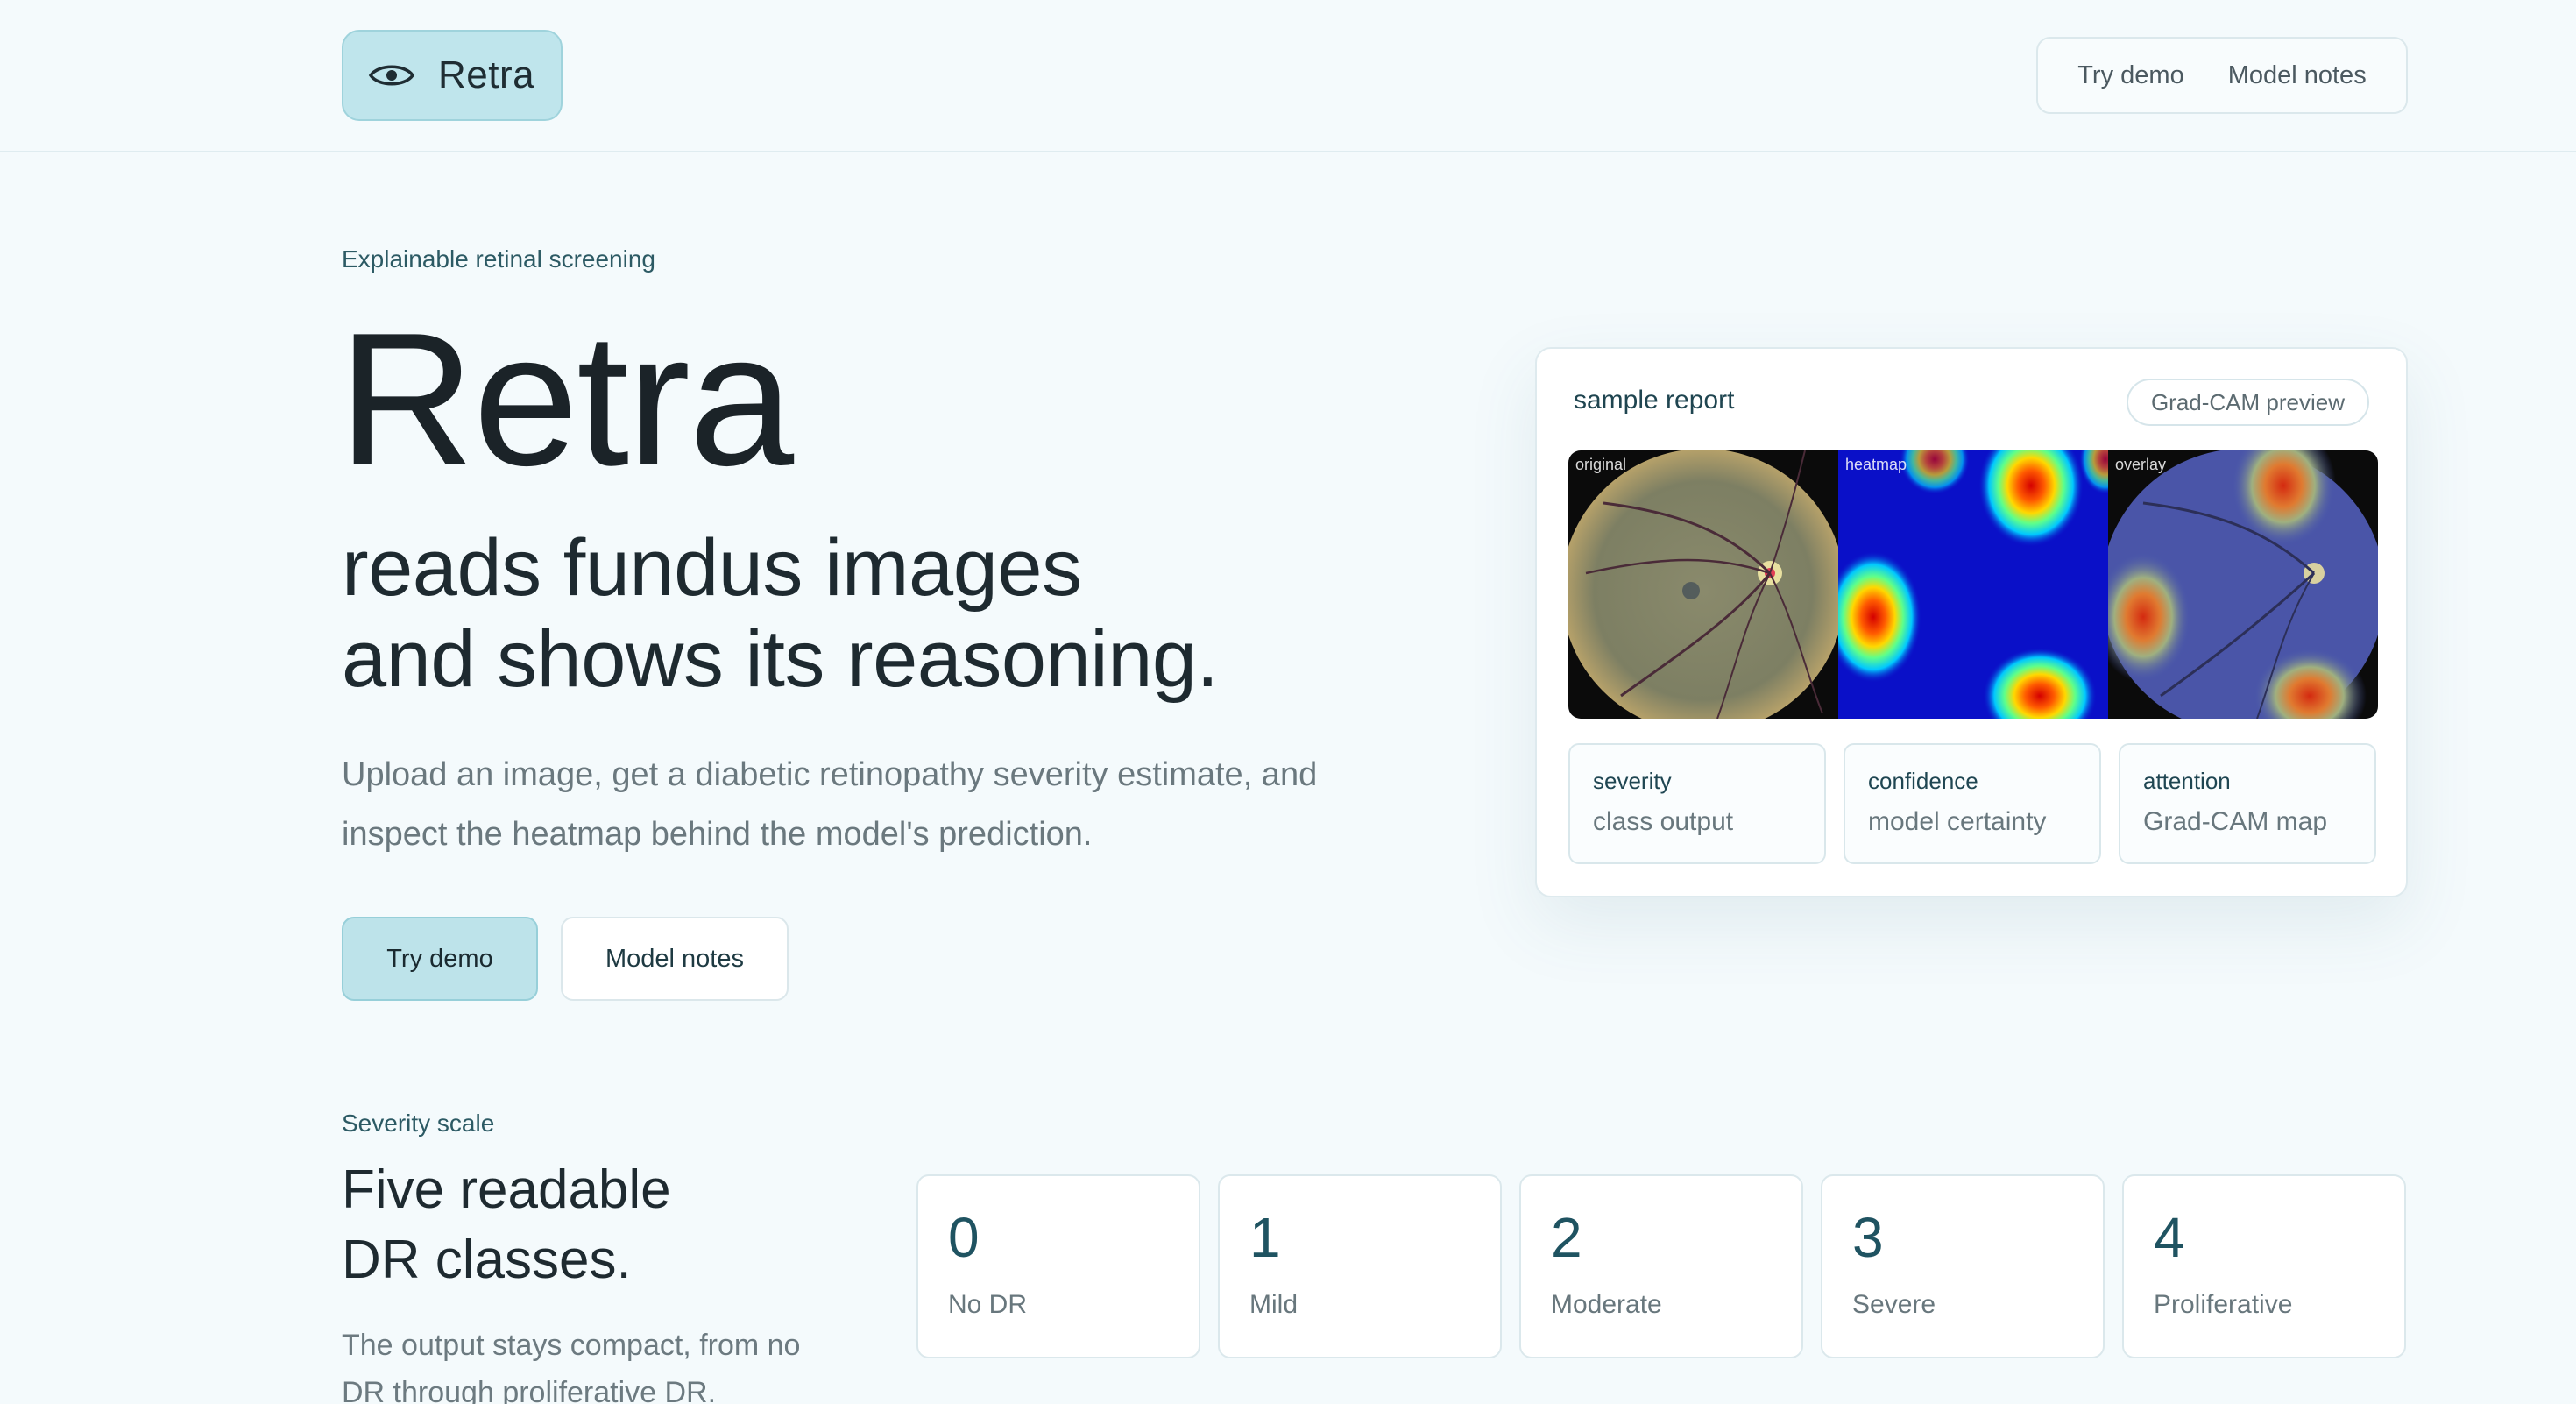 The height and width of the screenshot is (1404, 2576). What do you see at coordinates (1957, 821) in the screenshot?
I see `metric-value: model certainty` at bounding box center [1957, 821].